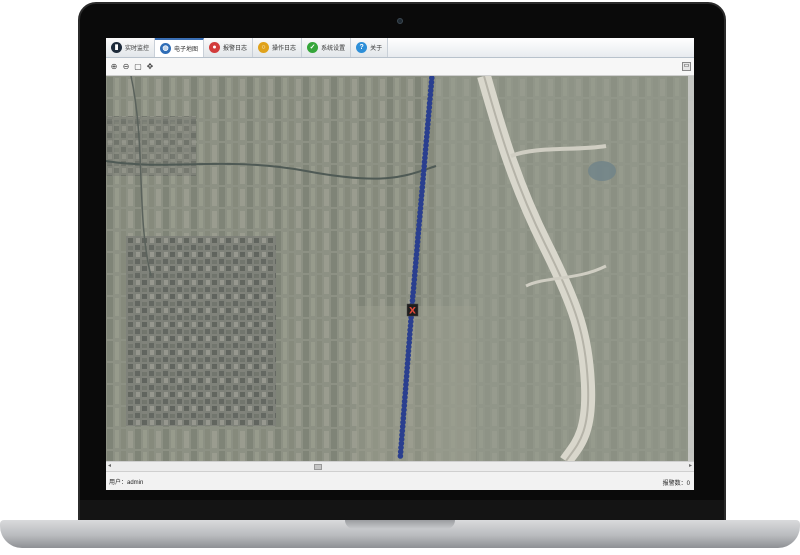  I want to click on select-icon: ▢, so click(138, 67).